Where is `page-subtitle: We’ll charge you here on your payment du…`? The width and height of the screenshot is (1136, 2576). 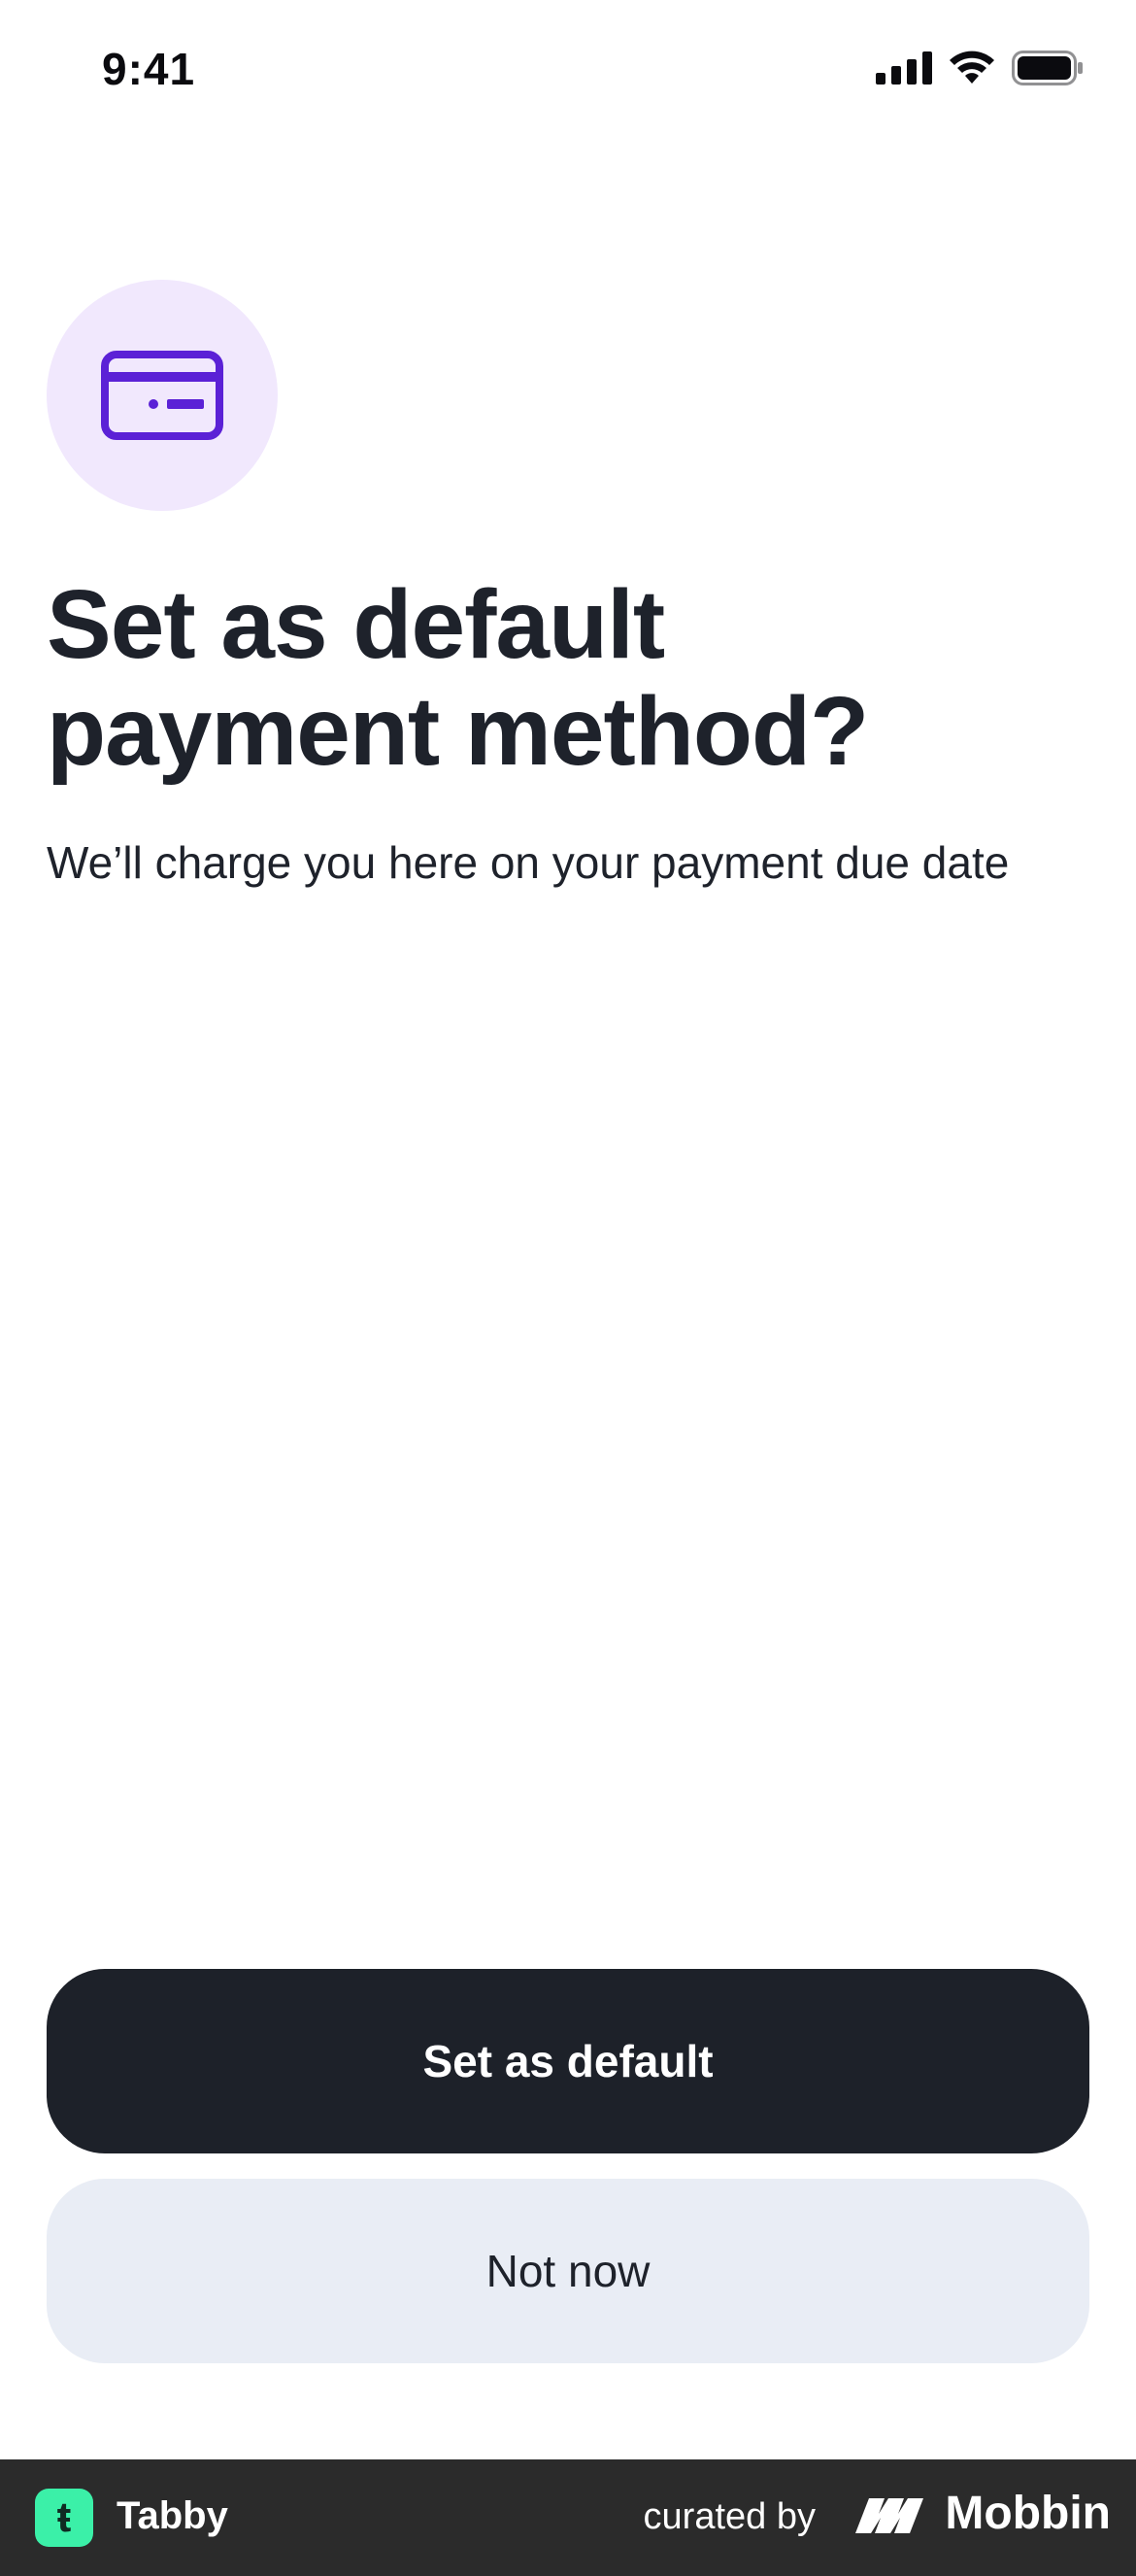 page-subtitle: We’ll charge you here on your payment du… is located at coordinates (528, 862).